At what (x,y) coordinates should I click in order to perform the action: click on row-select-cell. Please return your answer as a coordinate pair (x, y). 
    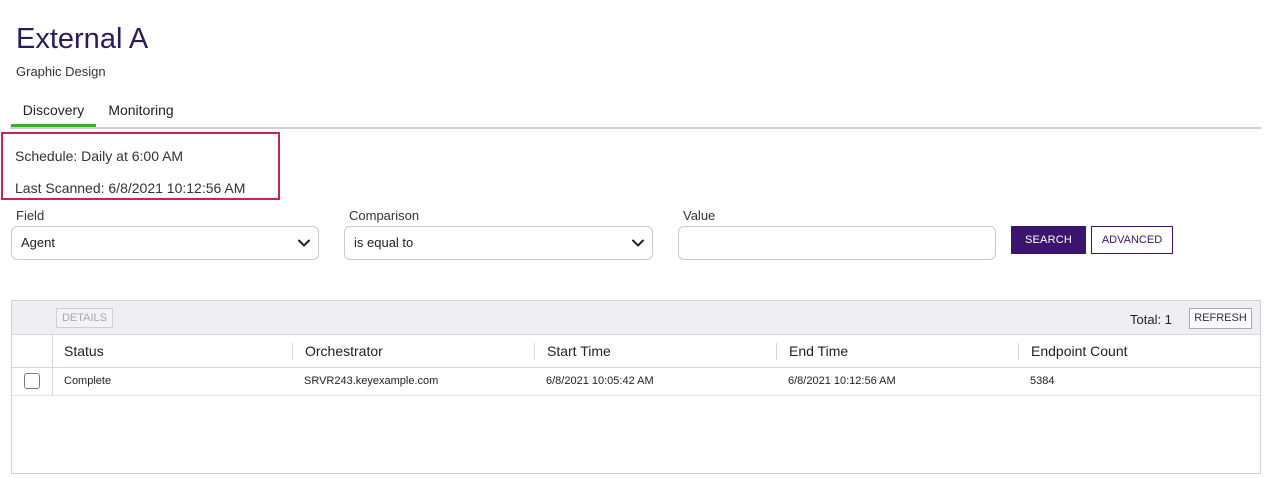
    Looking at the image, I should click on (32, 381).